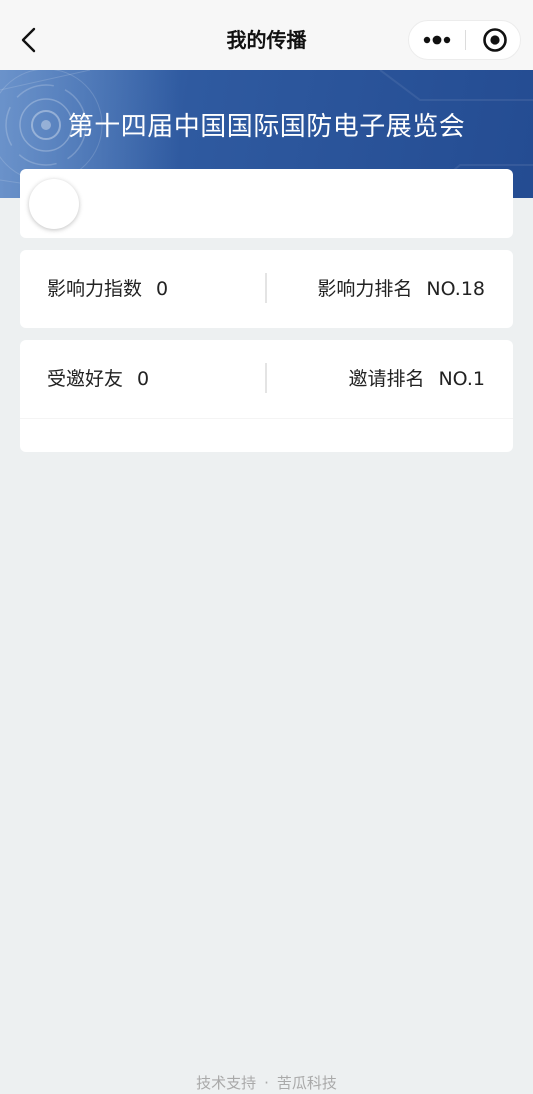 This screenshot has height=1094, width=533. I want to click on menu-capsule, so click(464, 40).